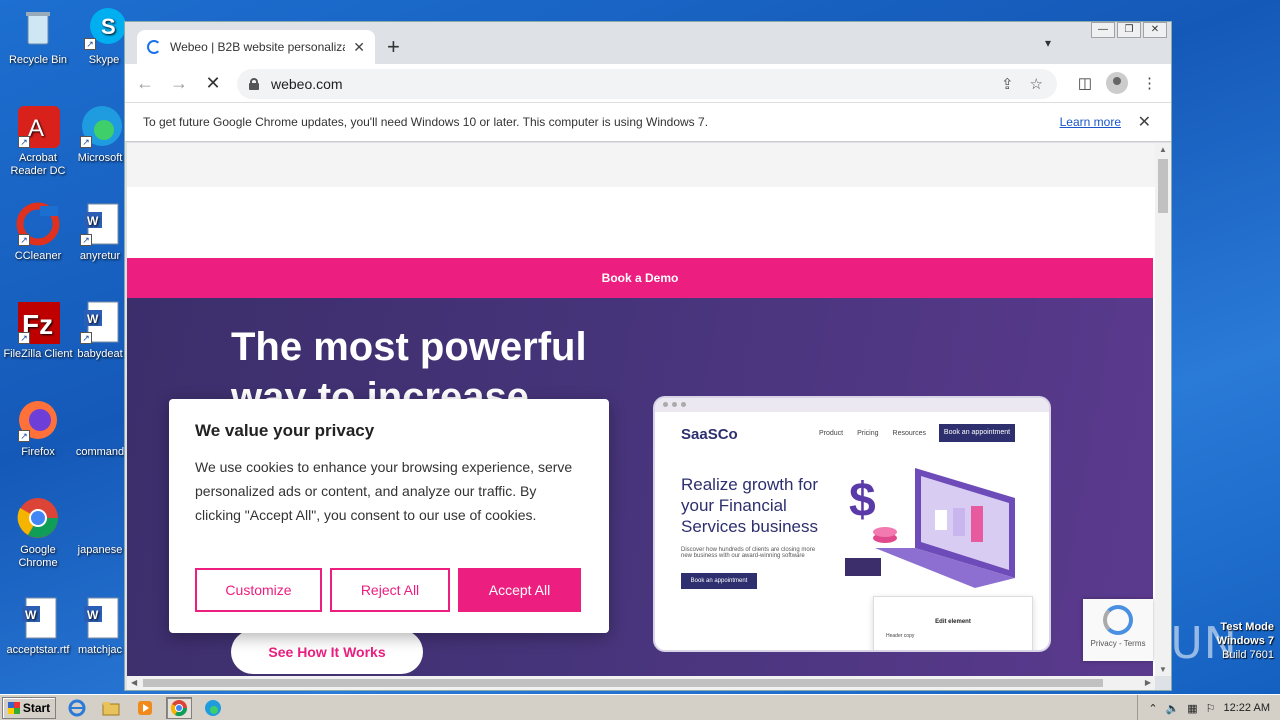 This screenshot has height=720, width=1280. Describe the element at coordinates (213, 83) in the screenshot. I see `stop-loading-icon: ✕` at that location.